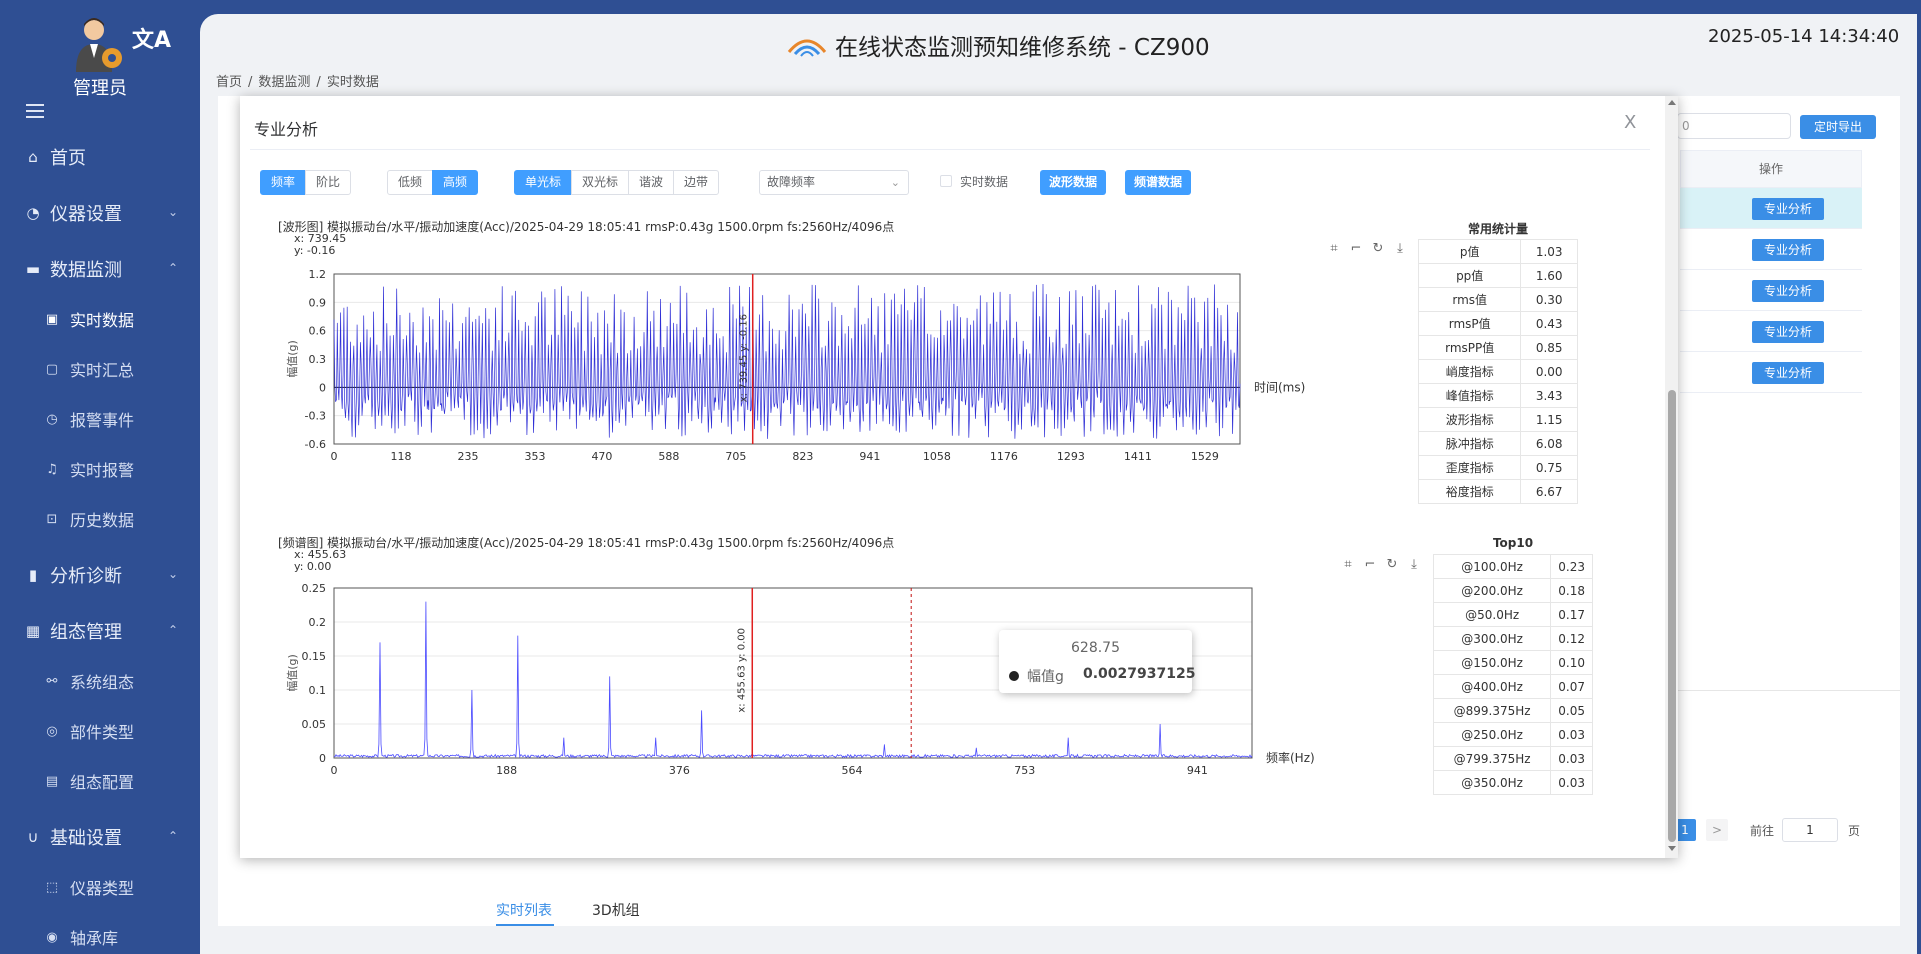 Image resolution: width=1921 pixels, height=954 pixels. What do you see at coordinates (1630, 122) in the screenshot?
I see `close-button: X` at bounding box center [1630, 122].